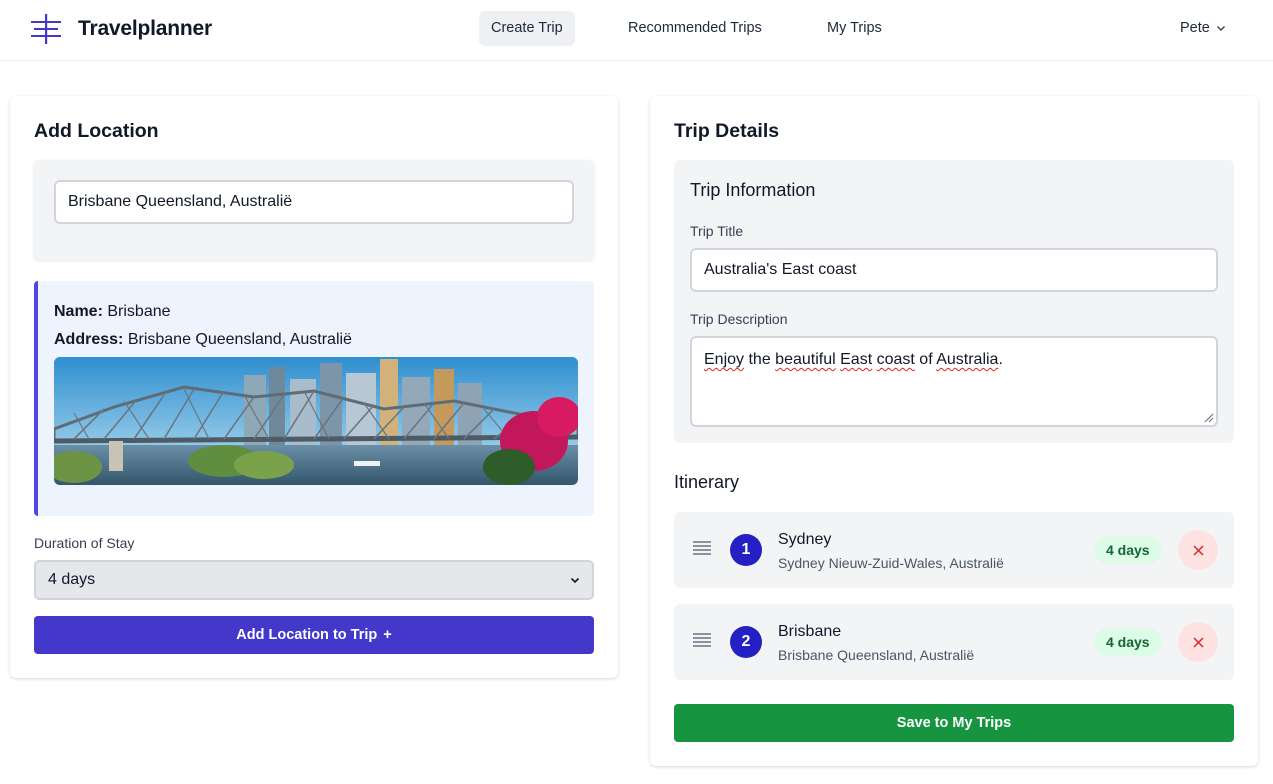  I want to click on description-text: ., so click(1000, 359).